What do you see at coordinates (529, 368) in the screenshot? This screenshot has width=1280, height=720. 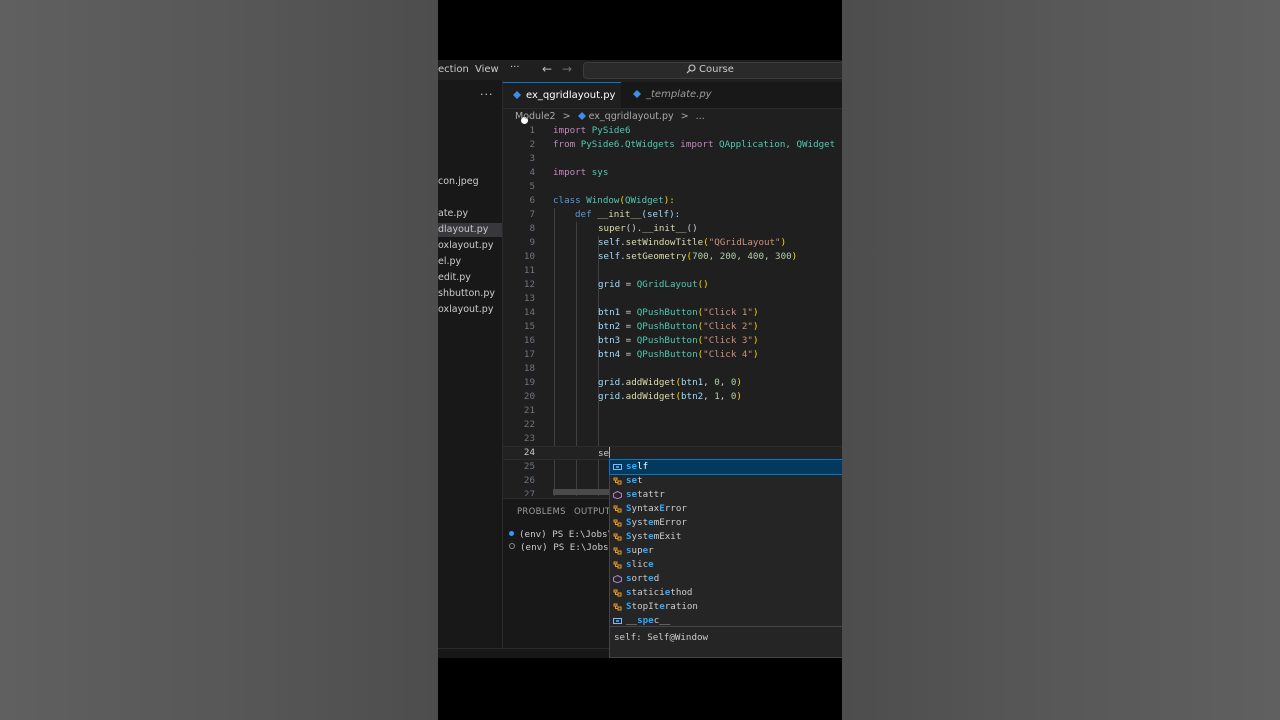 I see `code-line: 18` at bounding box center [529, 368].